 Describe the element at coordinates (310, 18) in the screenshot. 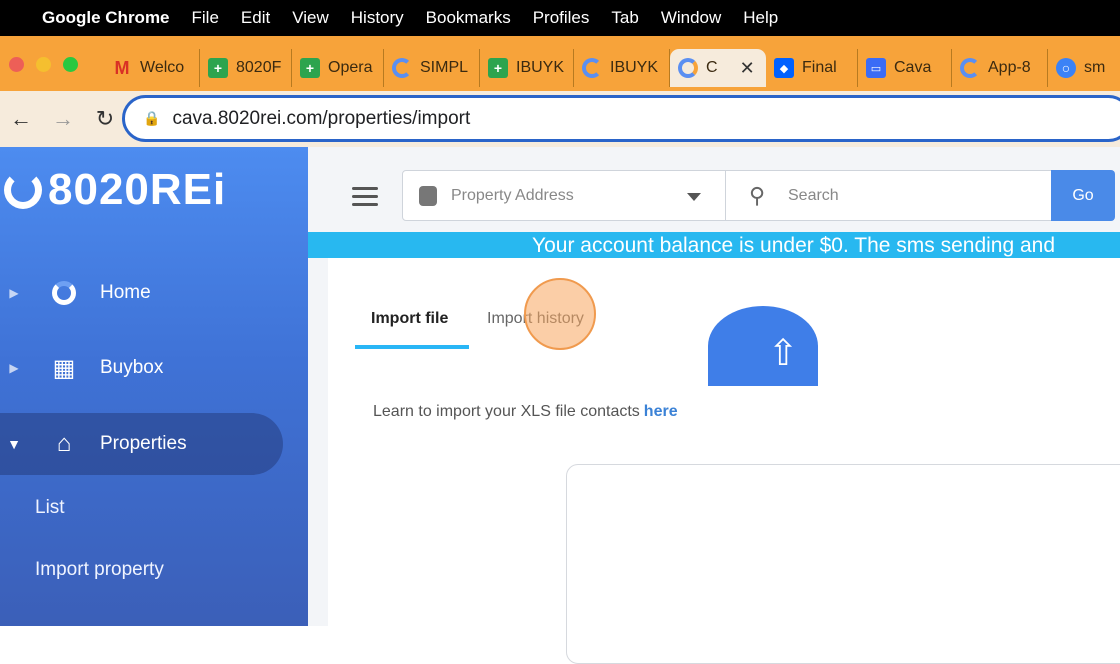

I see `menu-view: View` at that location.